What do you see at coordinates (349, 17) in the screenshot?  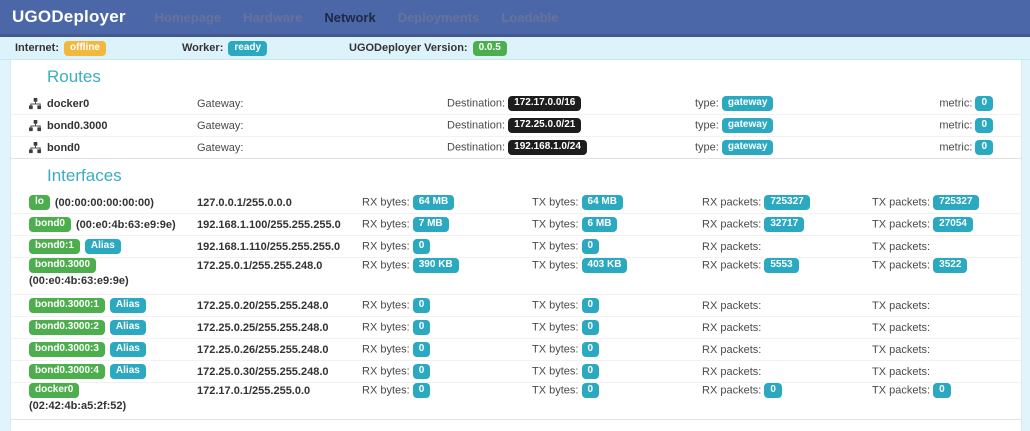 I see `nav-item-network: Network` at bounding box center [349, 17].